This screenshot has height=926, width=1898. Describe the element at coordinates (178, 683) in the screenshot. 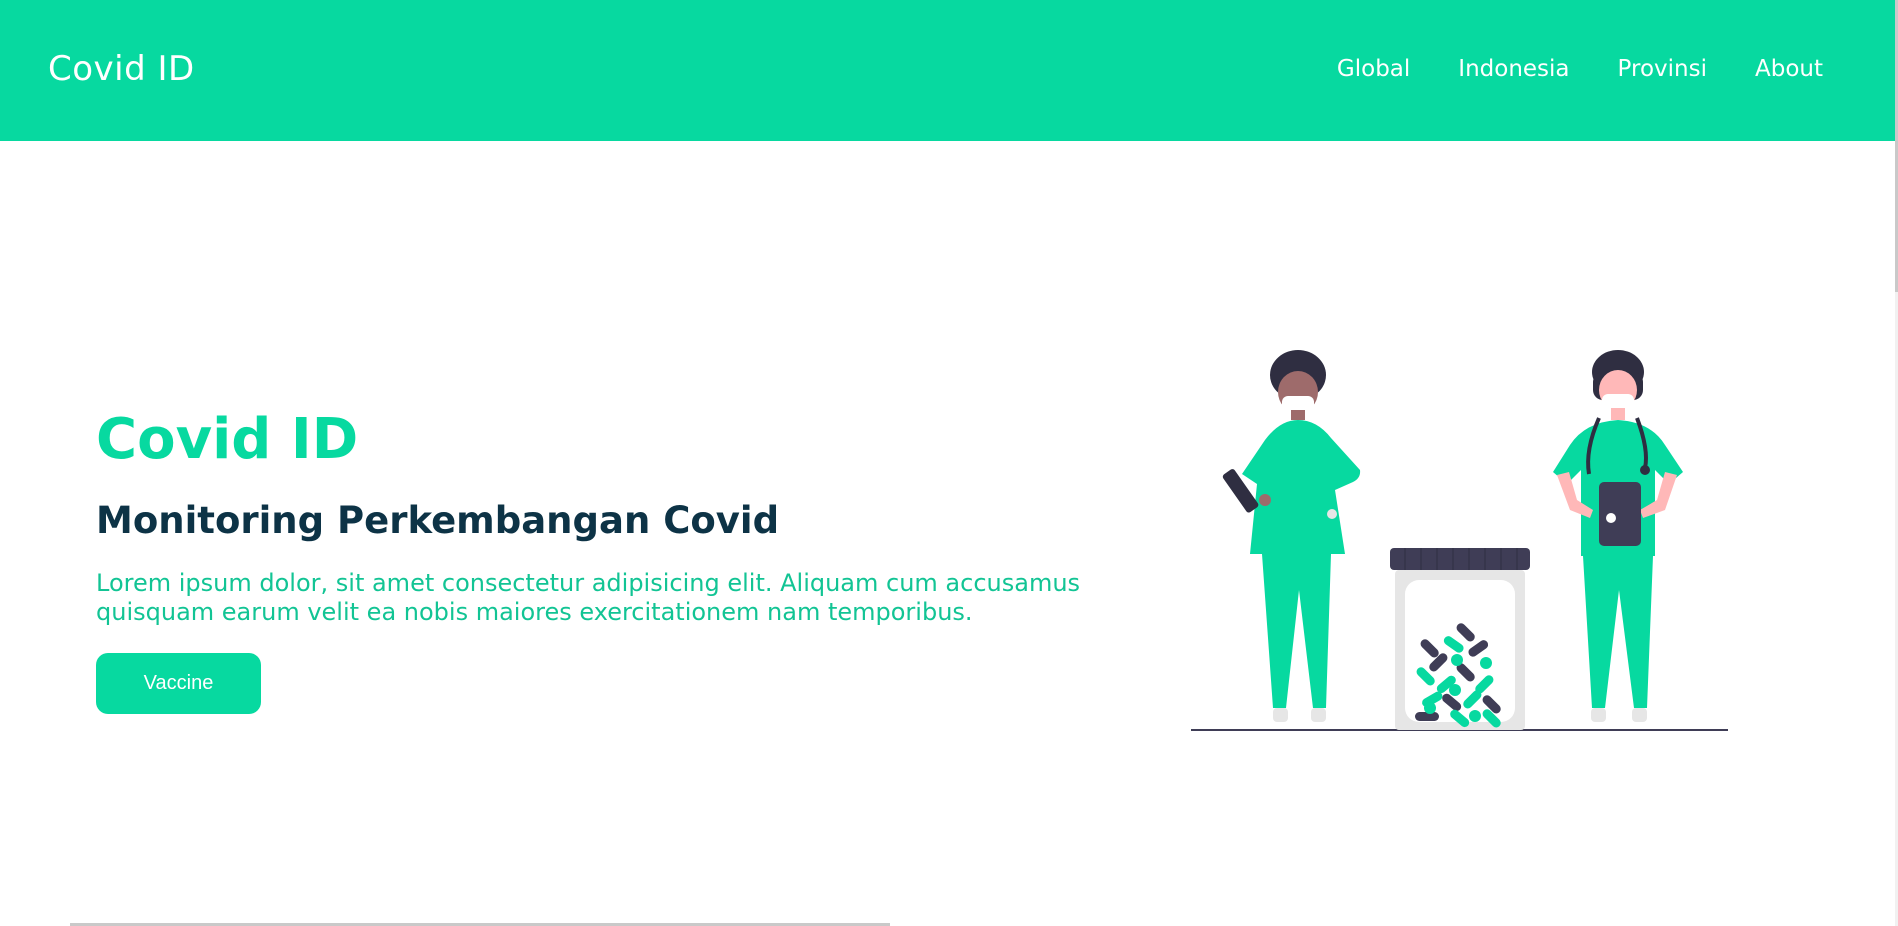

I see `vaccine-button: Vaccine` at that location.